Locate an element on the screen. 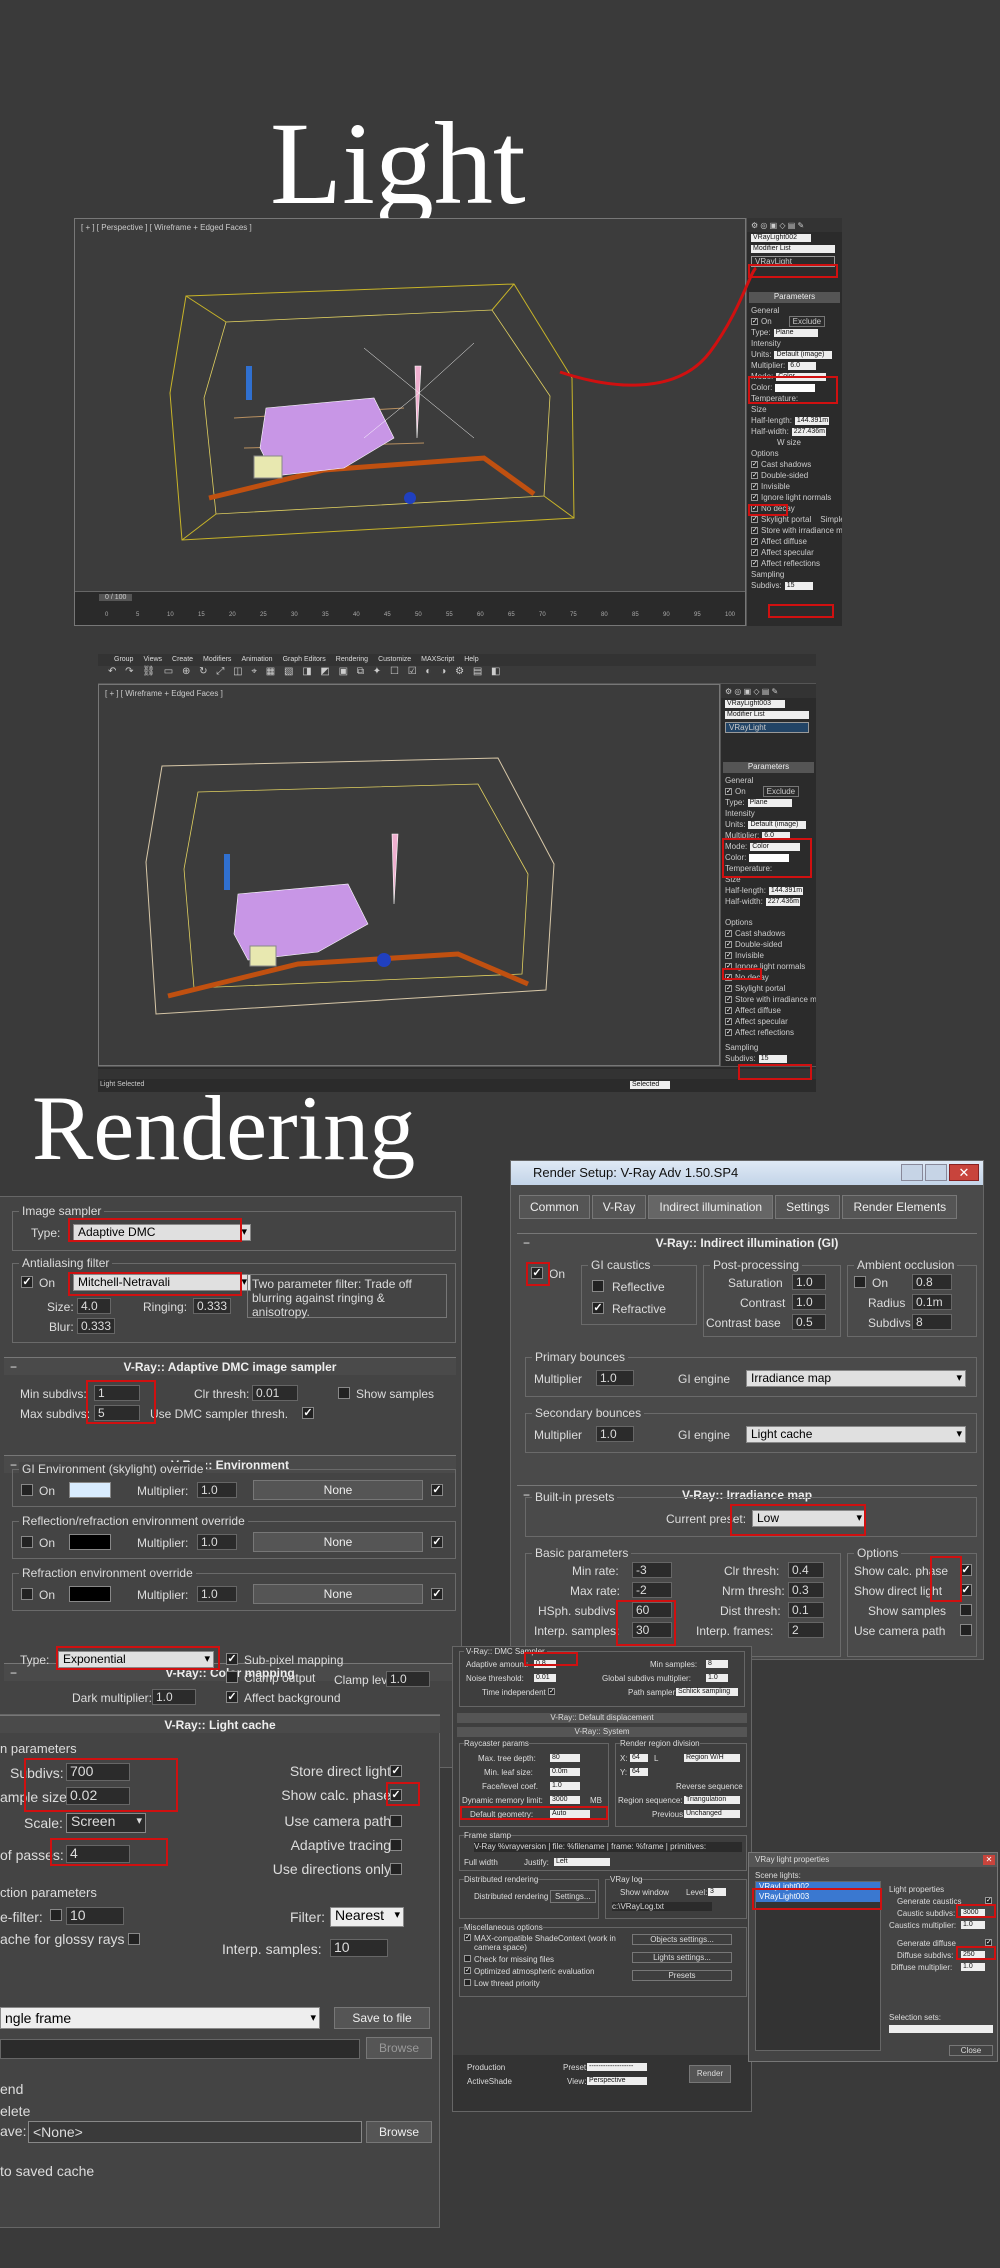  selection-sets-dropdown is located at coordinates (941, 2029).